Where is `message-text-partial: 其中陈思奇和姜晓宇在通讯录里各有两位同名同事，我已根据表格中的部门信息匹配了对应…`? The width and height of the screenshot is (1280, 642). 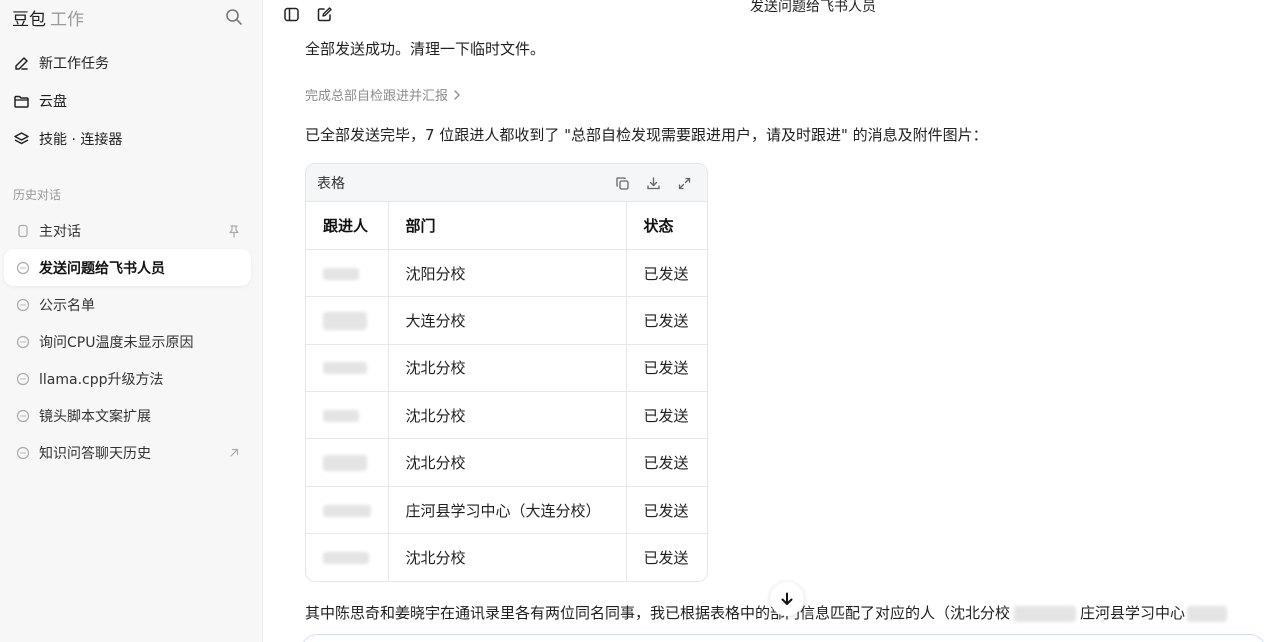 message-text-partial: 其中陈思奇和姜晓宇在通讯录里各有两位同名同事，我已根据表格中的部门信息匹配了对应… is located at coordinates (766, 612).